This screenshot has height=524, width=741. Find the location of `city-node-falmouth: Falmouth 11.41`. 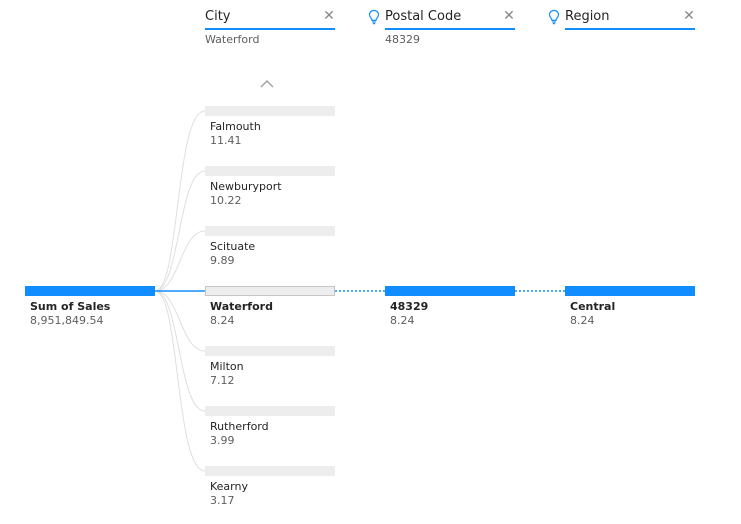

city-node-falmouth: Falmouth 11.41 is located at coordinates (270, 131).